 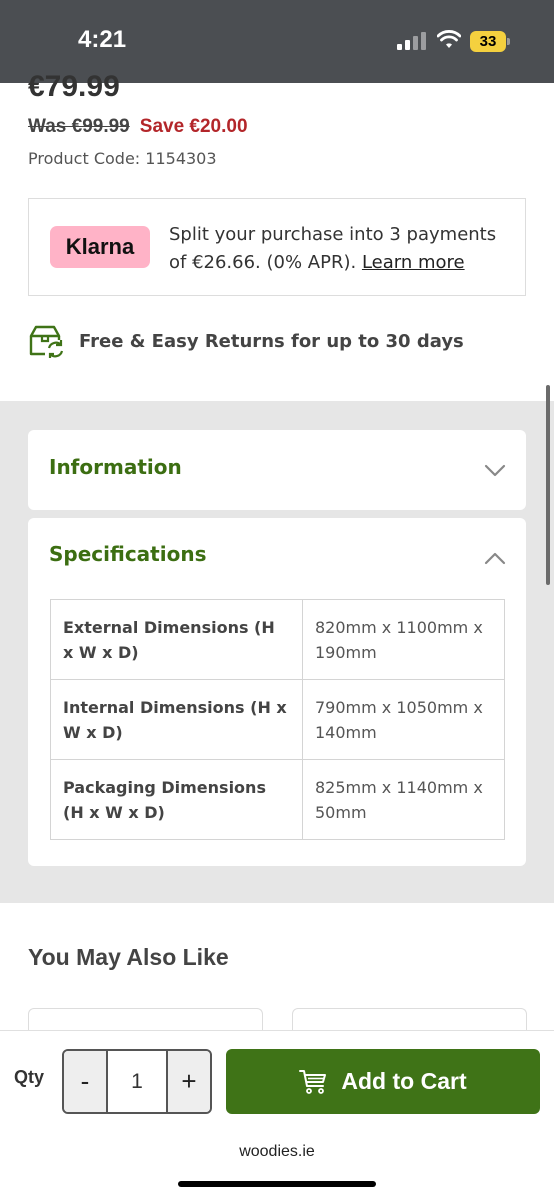 I want to click on quantity-stepper: - 1 +, so click(x=137, y=1081).